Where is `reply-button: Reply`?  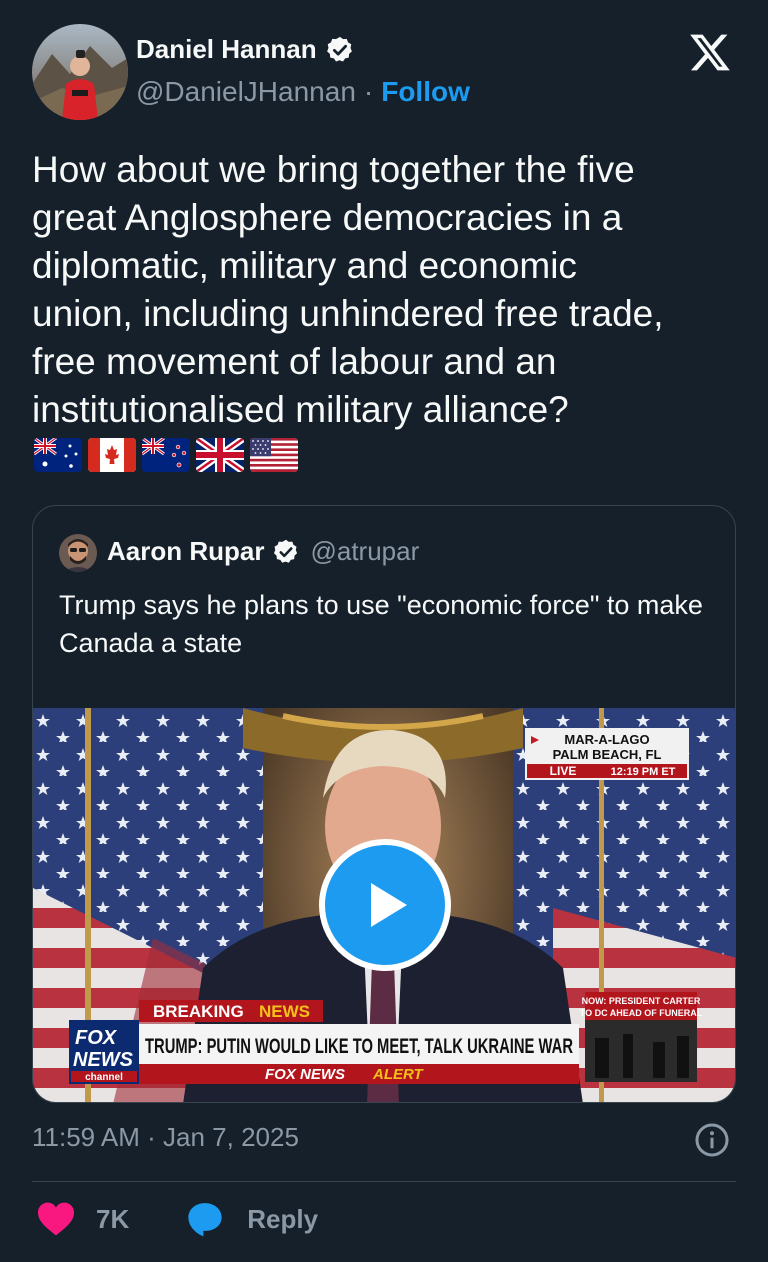 reply-button: Reply is located at coordinates (251, 1219).